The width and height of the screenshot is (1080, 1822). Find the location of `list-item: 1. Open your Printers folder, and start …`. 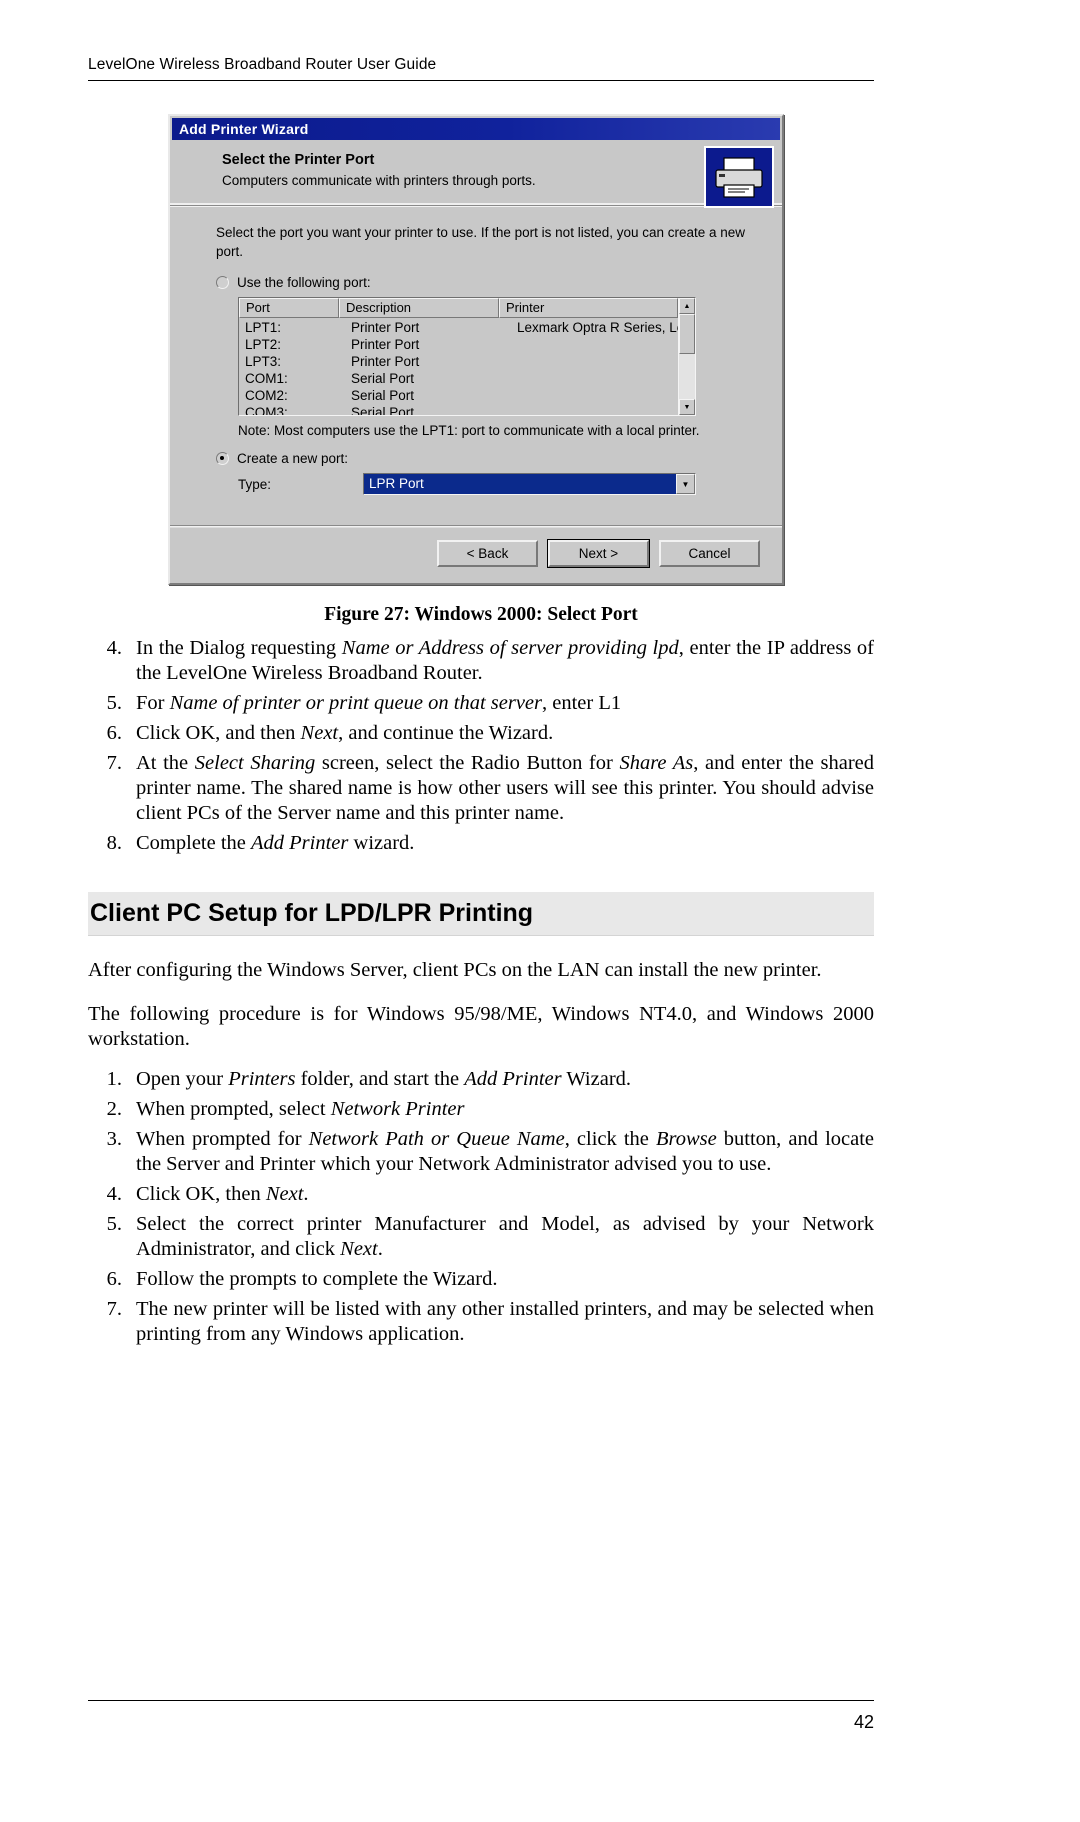

list-item: 1. Open your Printers folder, and start … is located at coordinates (481, 1079).